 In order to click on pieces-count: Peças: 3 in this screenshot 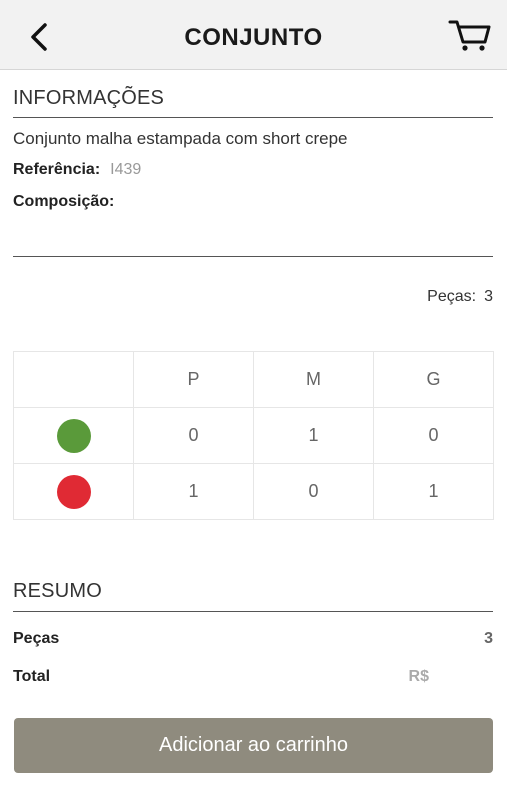, I will do `click(460, 297)`.